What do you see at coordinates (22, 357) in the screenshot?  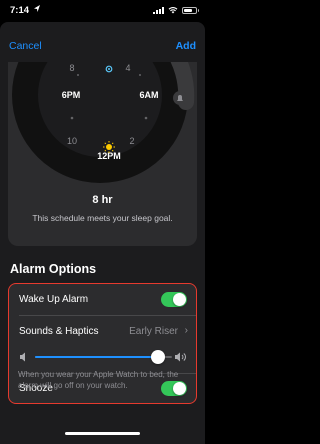 I see `speaker-low-icon` at bounding box center [22, 357].